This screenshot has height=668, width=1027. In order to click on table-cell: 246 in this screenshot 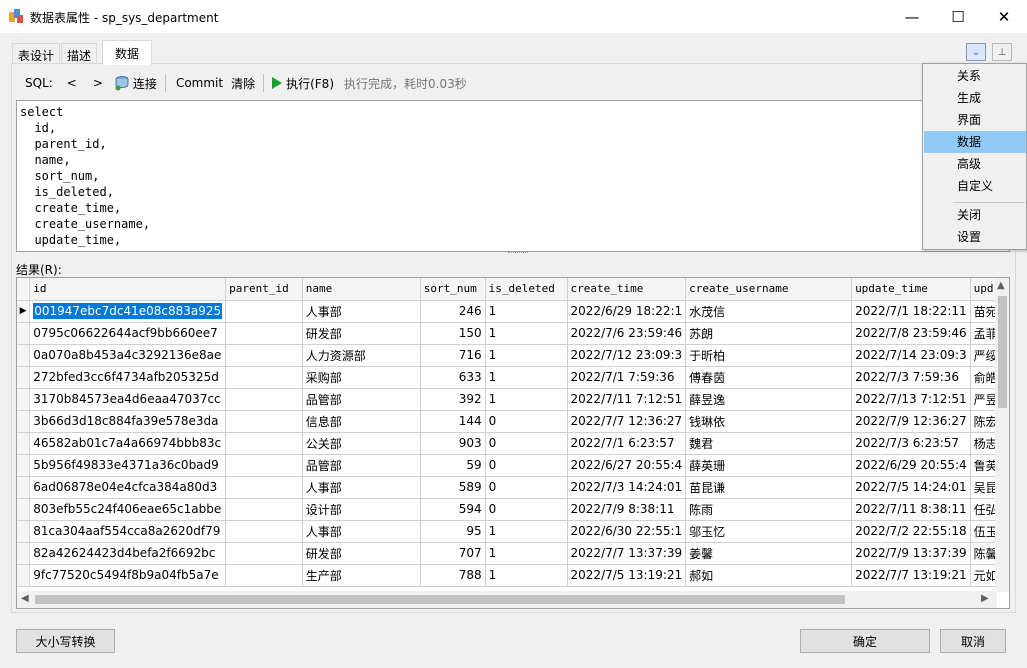, I will do `click(453, 311)`.